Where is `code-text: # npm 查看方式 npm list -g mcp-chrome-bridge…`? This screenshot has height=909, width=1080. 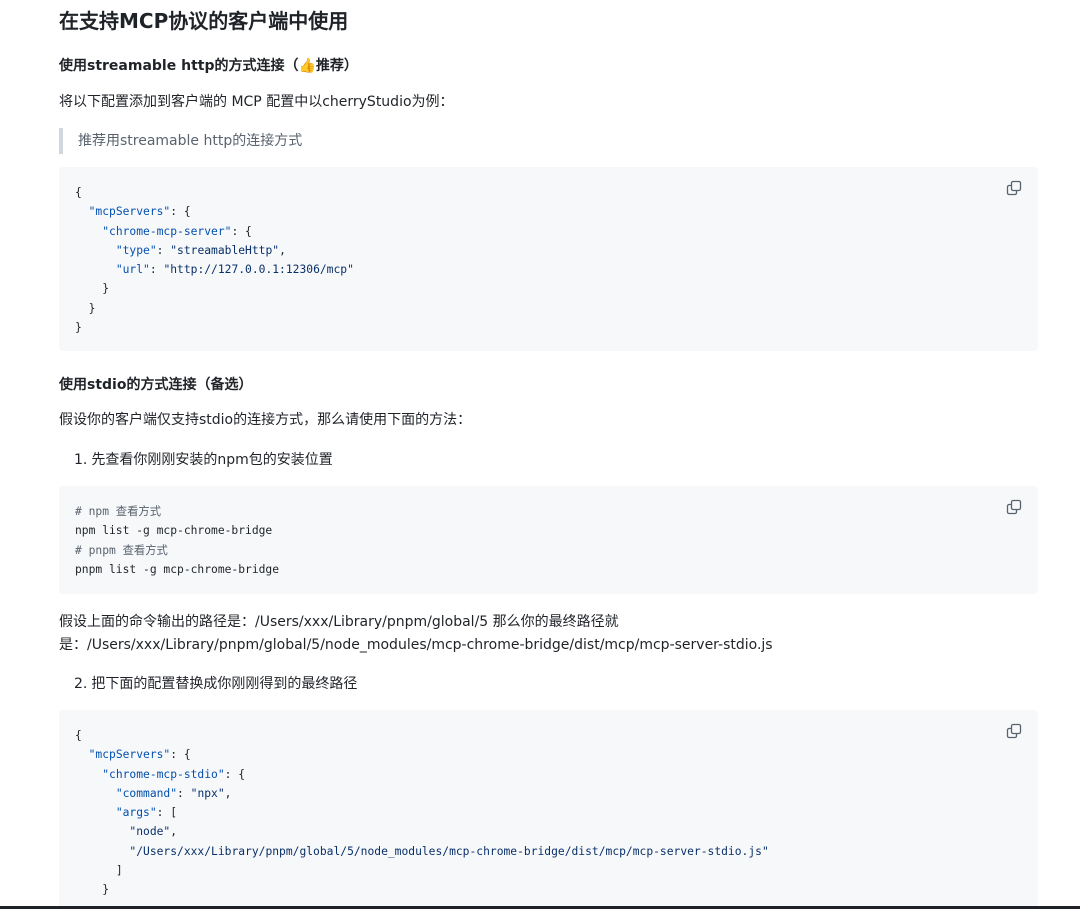 code-text: # npm 查看方式 npm list -g mcp-chrome-bridge… is located at coordinates (177, 540).